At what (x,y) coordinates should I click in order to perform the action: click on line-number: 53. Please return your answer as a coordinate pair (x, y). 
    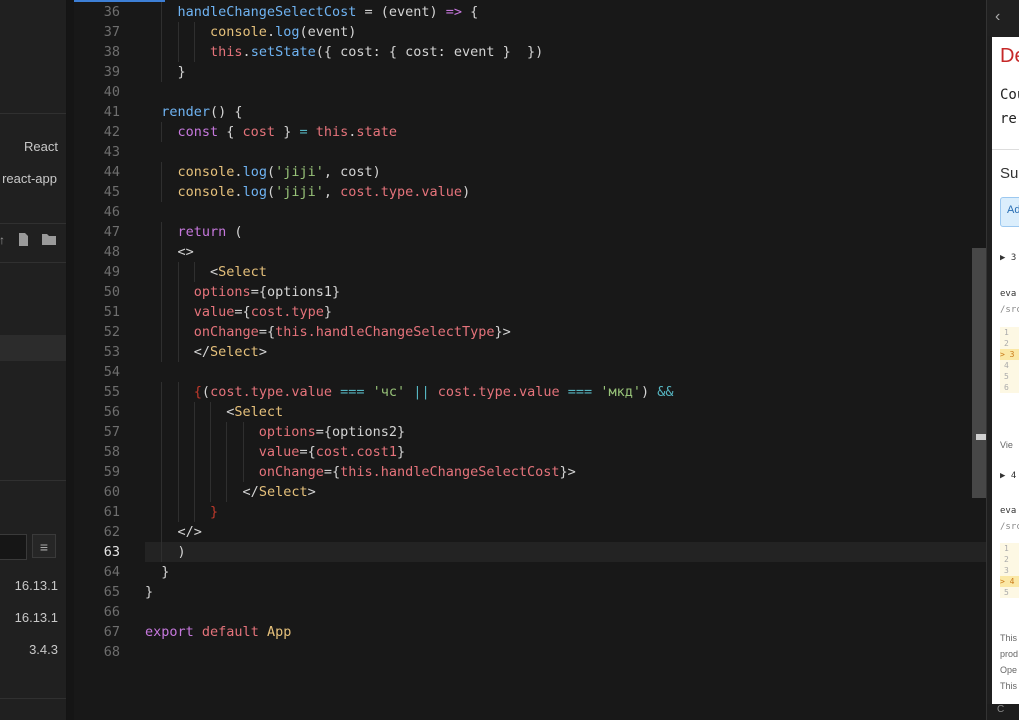
    Looking at the image, I should click on (111, 352).